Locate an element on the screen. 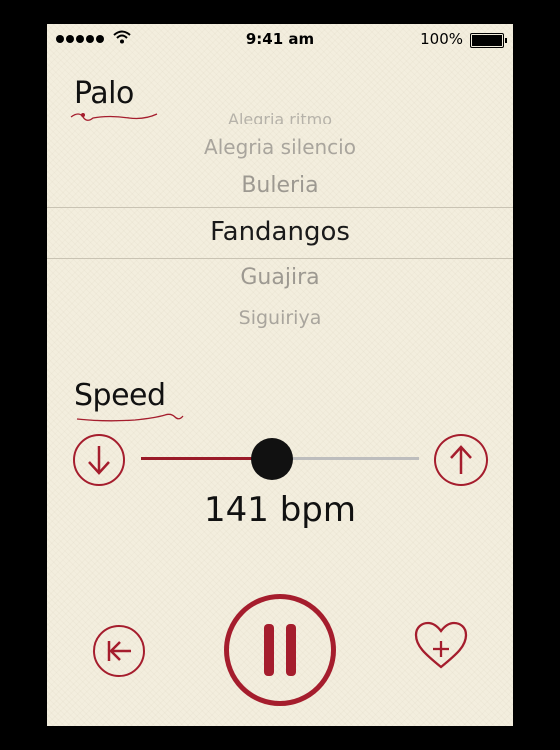 This screenshot has height=750, width=560. speed-down-button is located at coordinates (99, 460).